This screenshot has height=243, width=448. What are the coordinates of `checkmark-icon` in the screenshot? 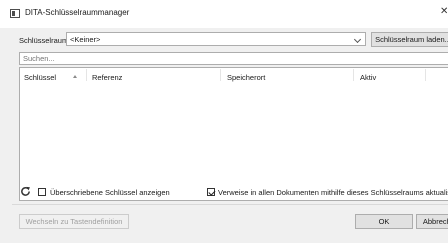 It's located at (211, 191).